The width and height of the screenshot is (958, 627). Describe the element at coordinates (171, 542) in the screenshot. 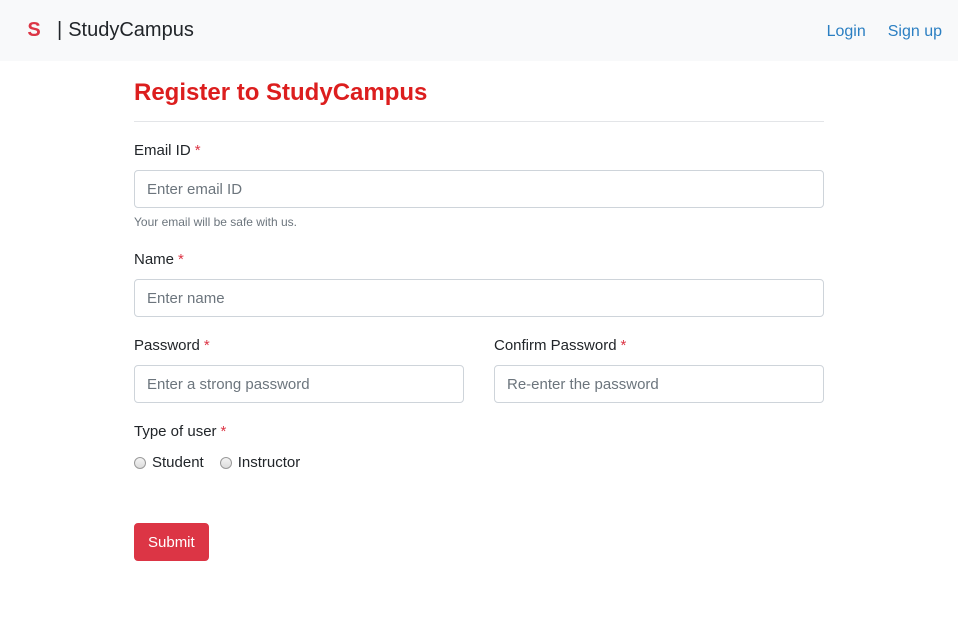

I see `submit-button: Submit` at that location.